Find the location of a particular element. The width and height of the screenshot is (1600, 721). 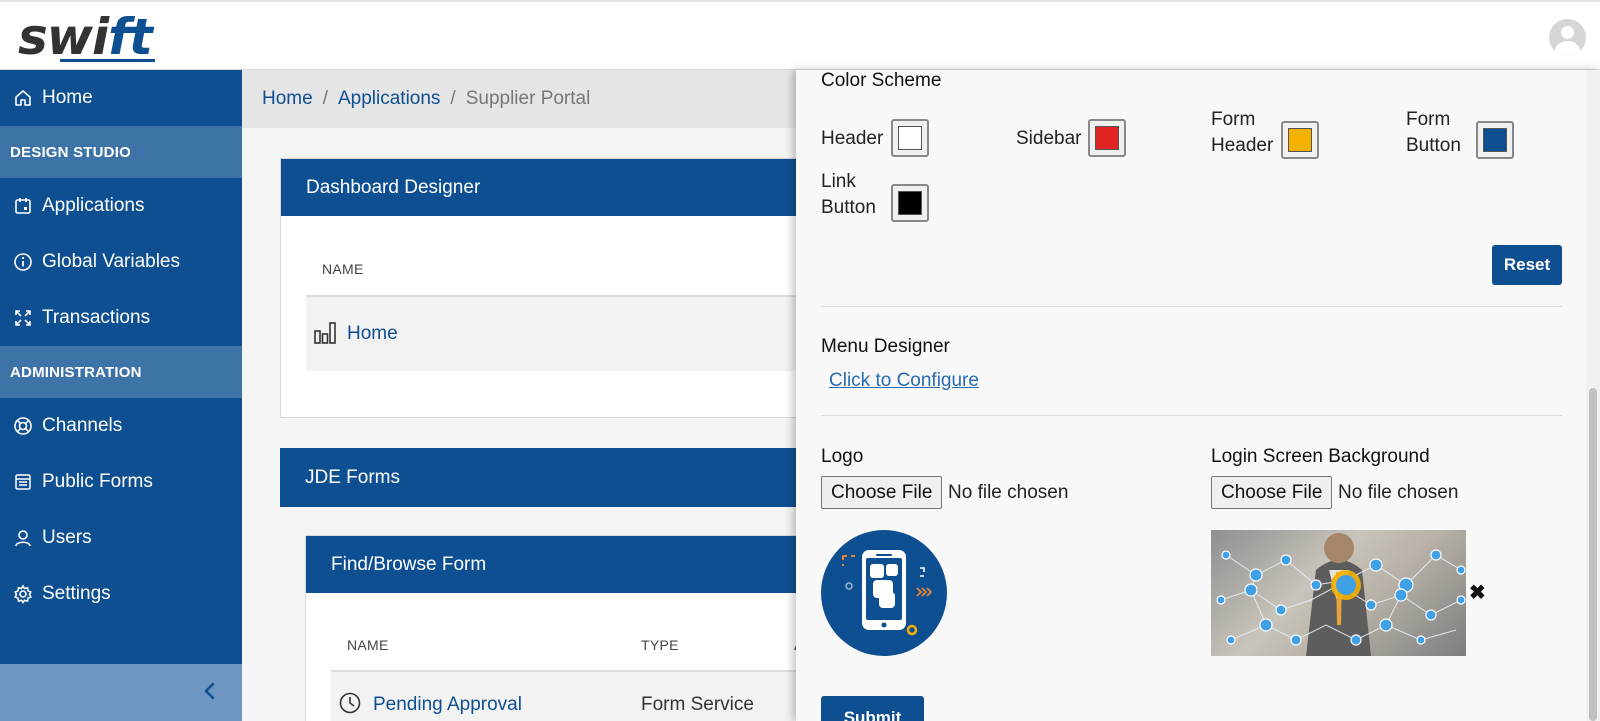

sidebar-item-public-forms: Public Forms is located at coordinates (121, 482).